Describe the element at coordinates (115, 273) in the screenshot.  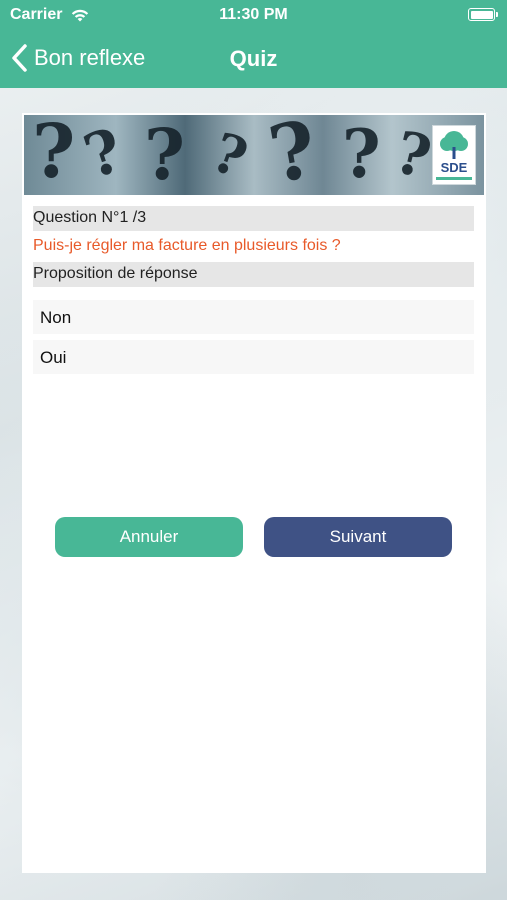
I see `proposals-header-label: Proposition de réponse` at that location.